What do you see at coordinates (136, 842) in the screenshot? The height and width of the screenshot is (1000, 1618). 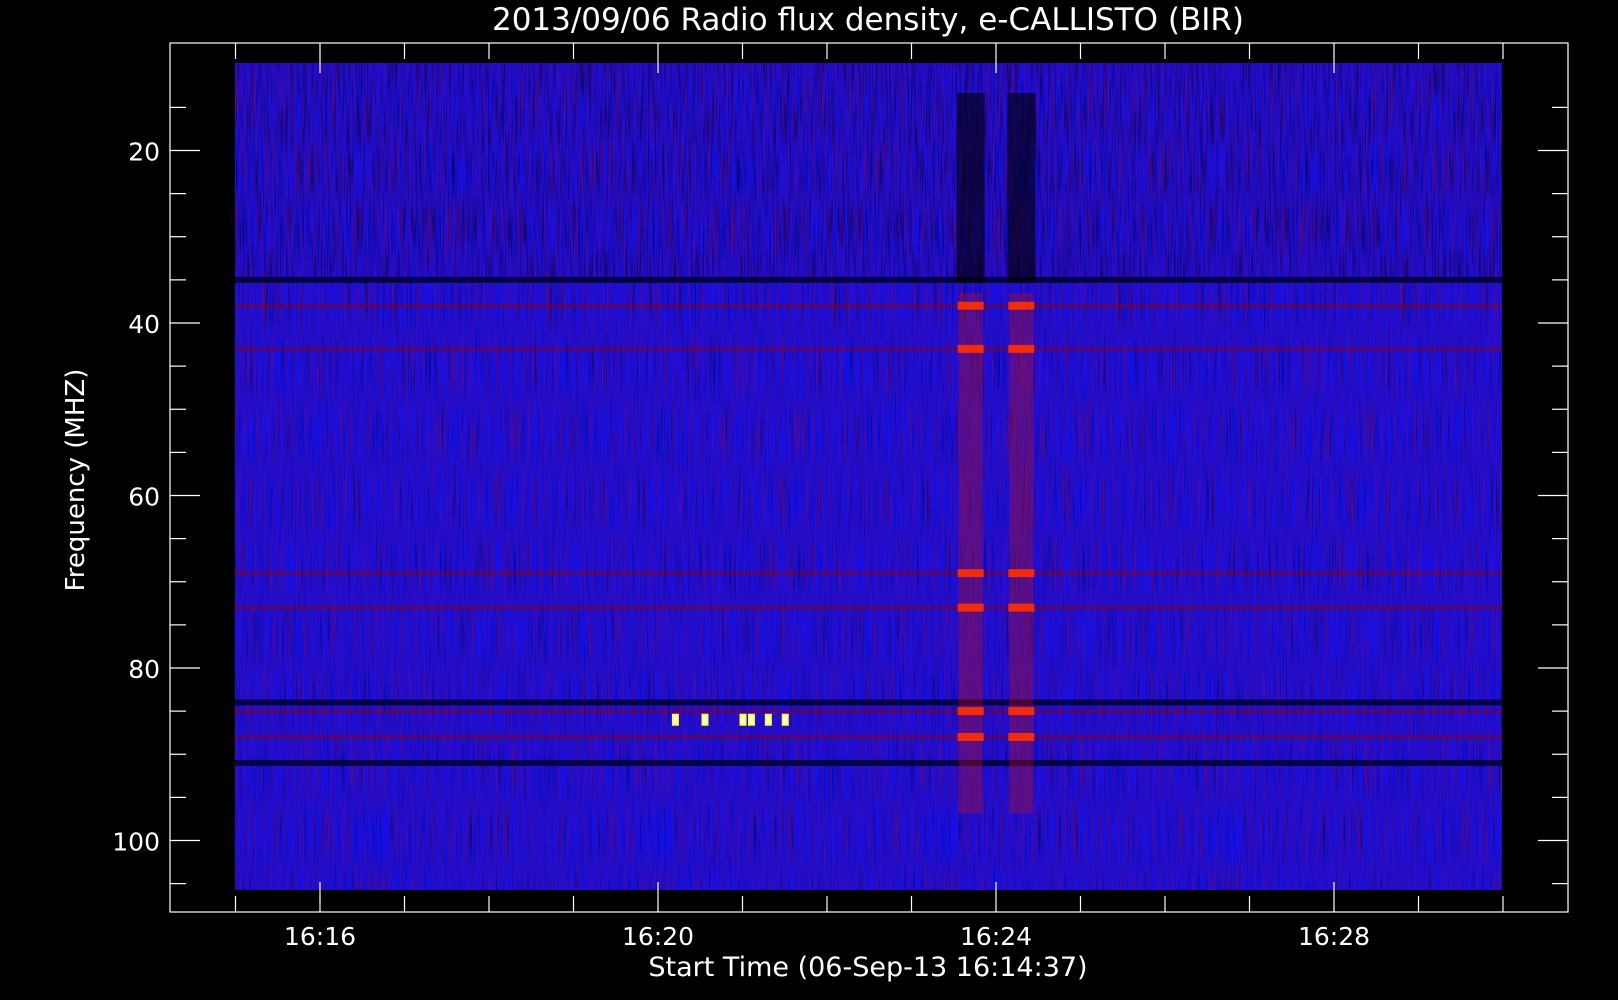 I see `y-tick-label: 100` at bounding box center [136, 842].